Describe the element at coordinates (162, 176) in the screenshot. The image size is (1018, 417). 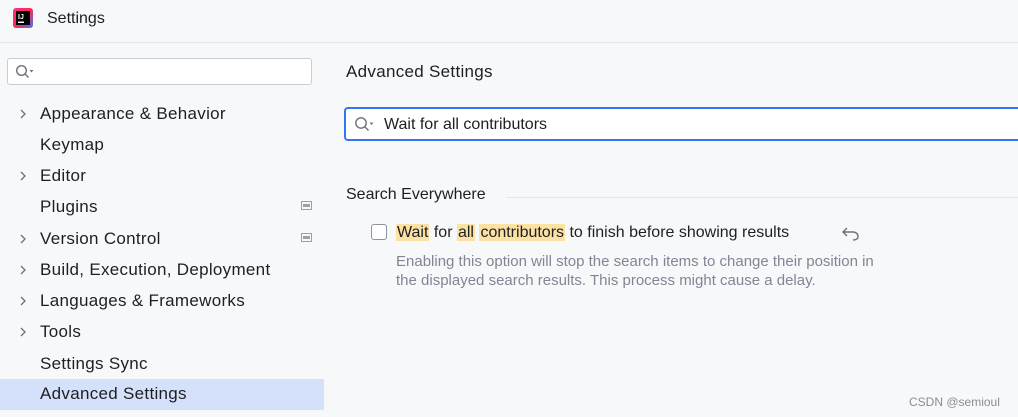
I see `sidebar-item-editor: Editor` at that location.